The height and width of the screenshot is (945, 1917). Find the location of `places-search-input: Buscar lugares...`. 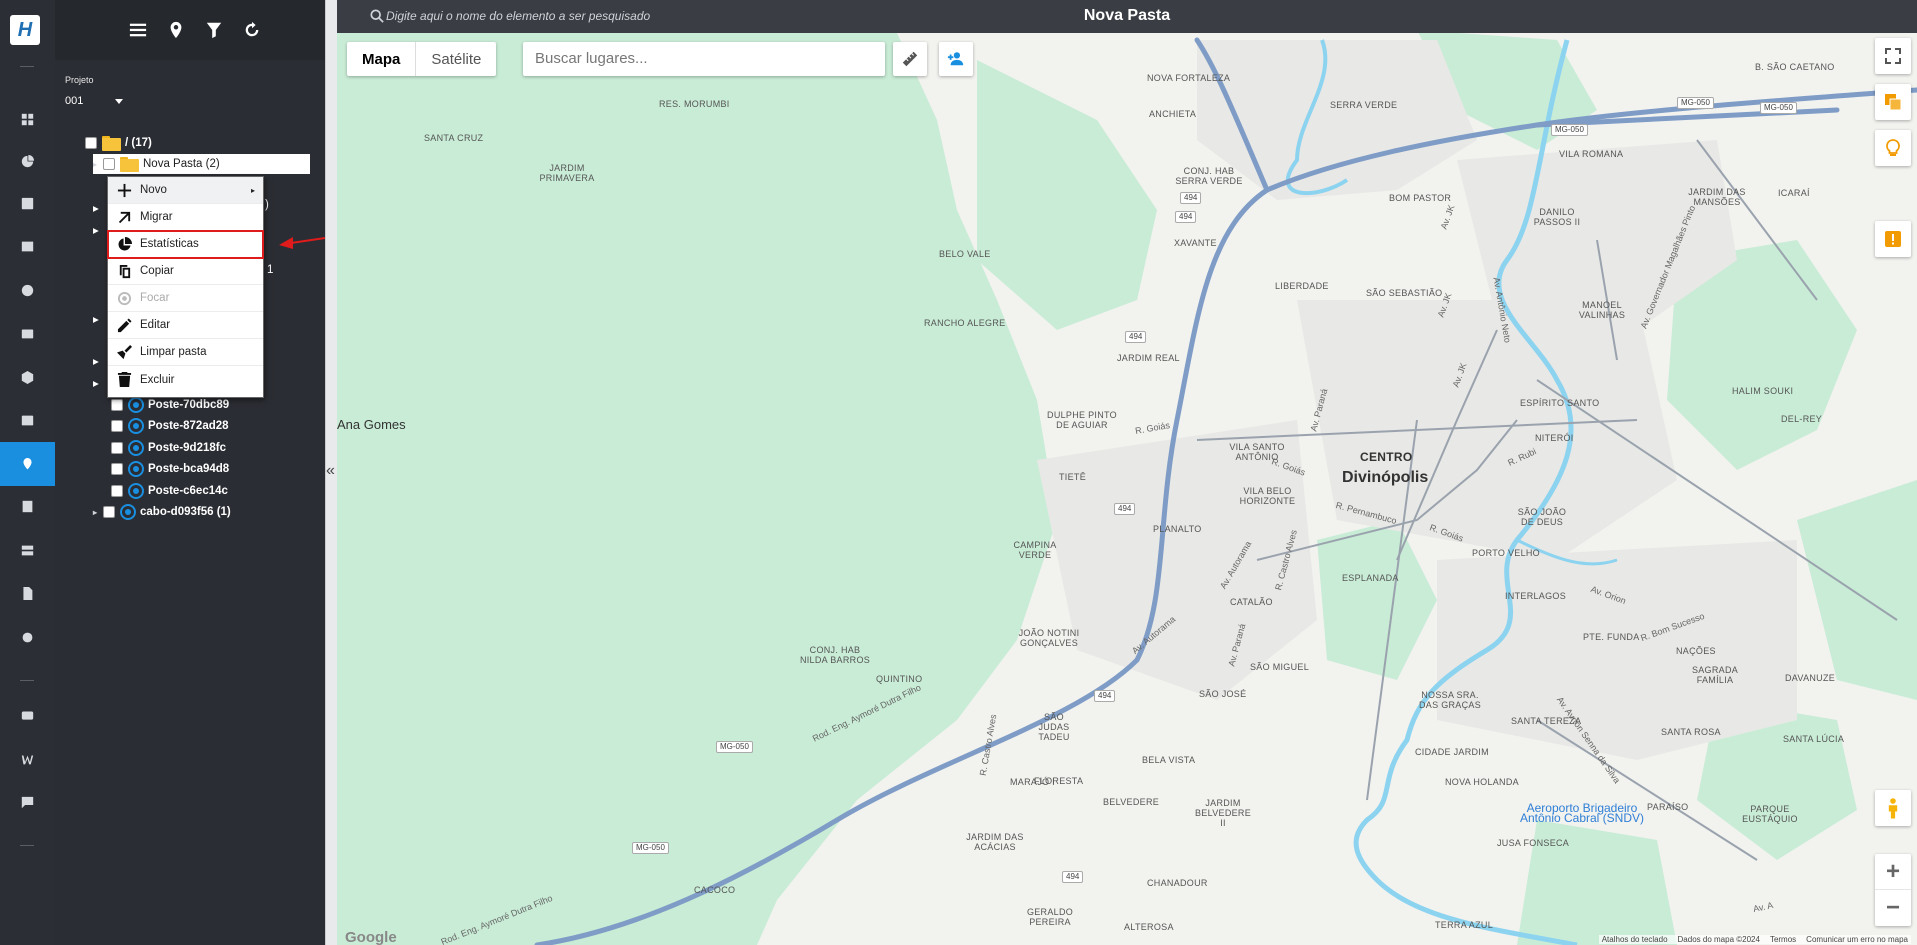

places-search-input: Buscar lugares... is located at coordinates (704, 59).